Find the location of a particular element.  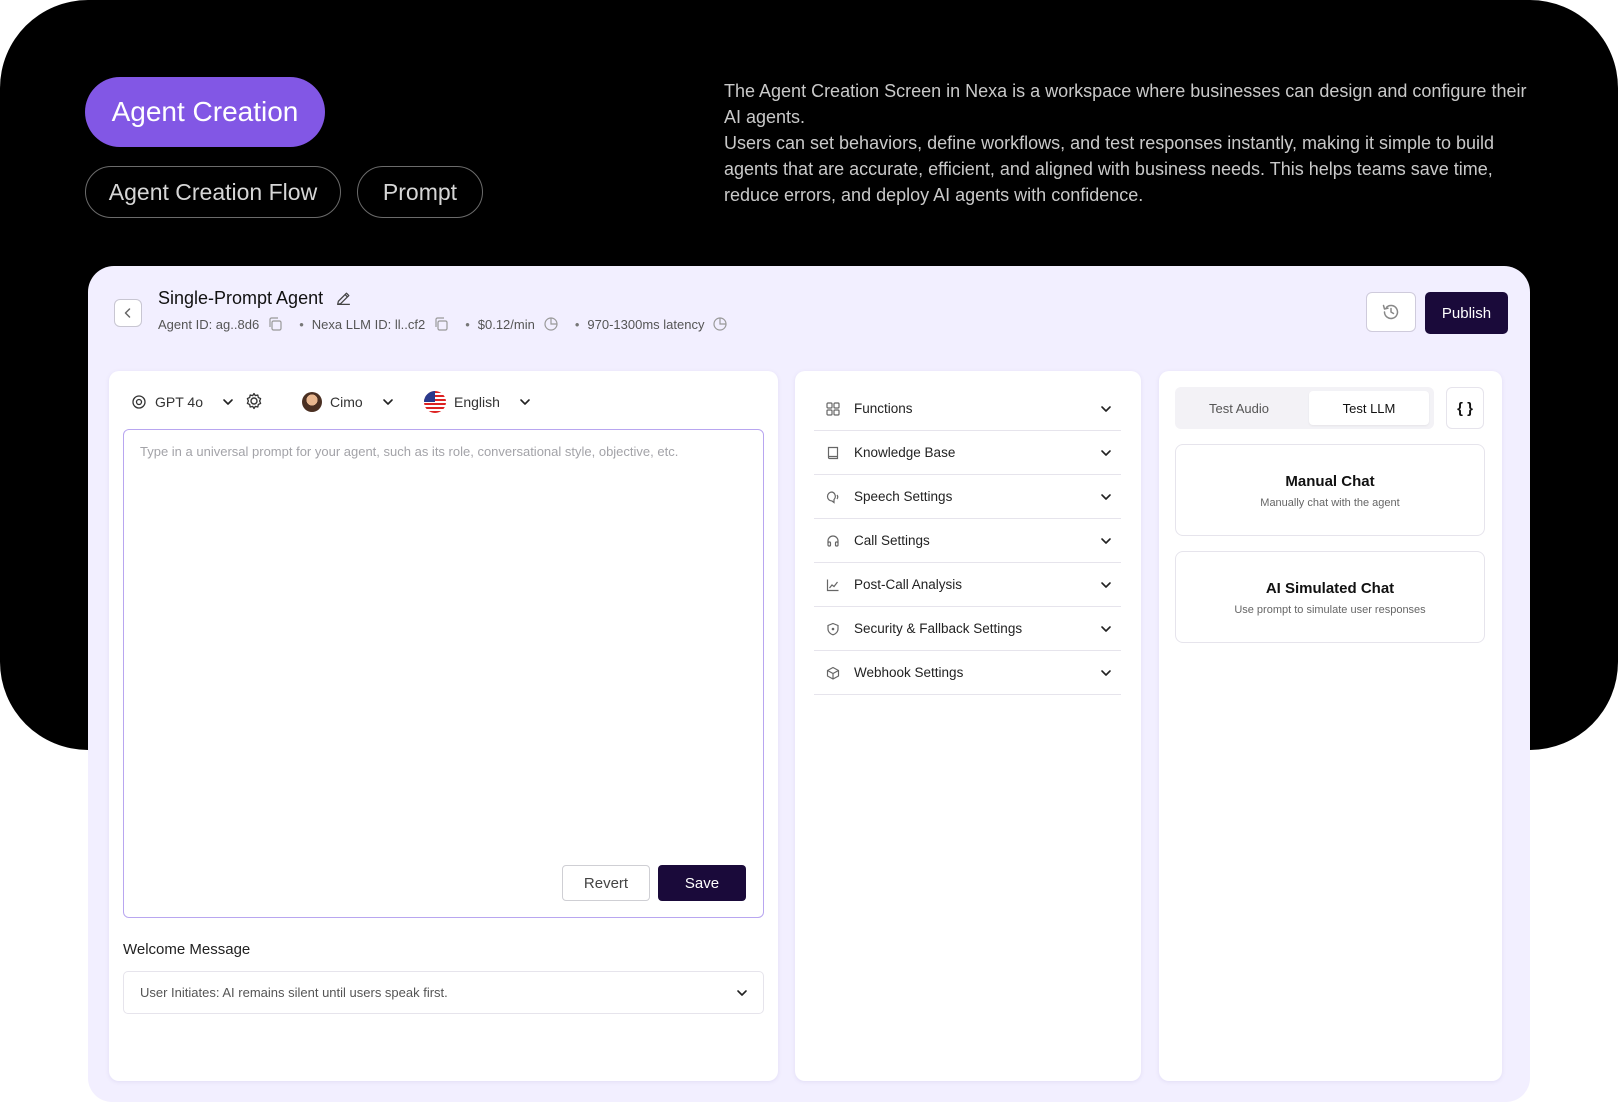

history-button is located at coordinates (1391, 312).